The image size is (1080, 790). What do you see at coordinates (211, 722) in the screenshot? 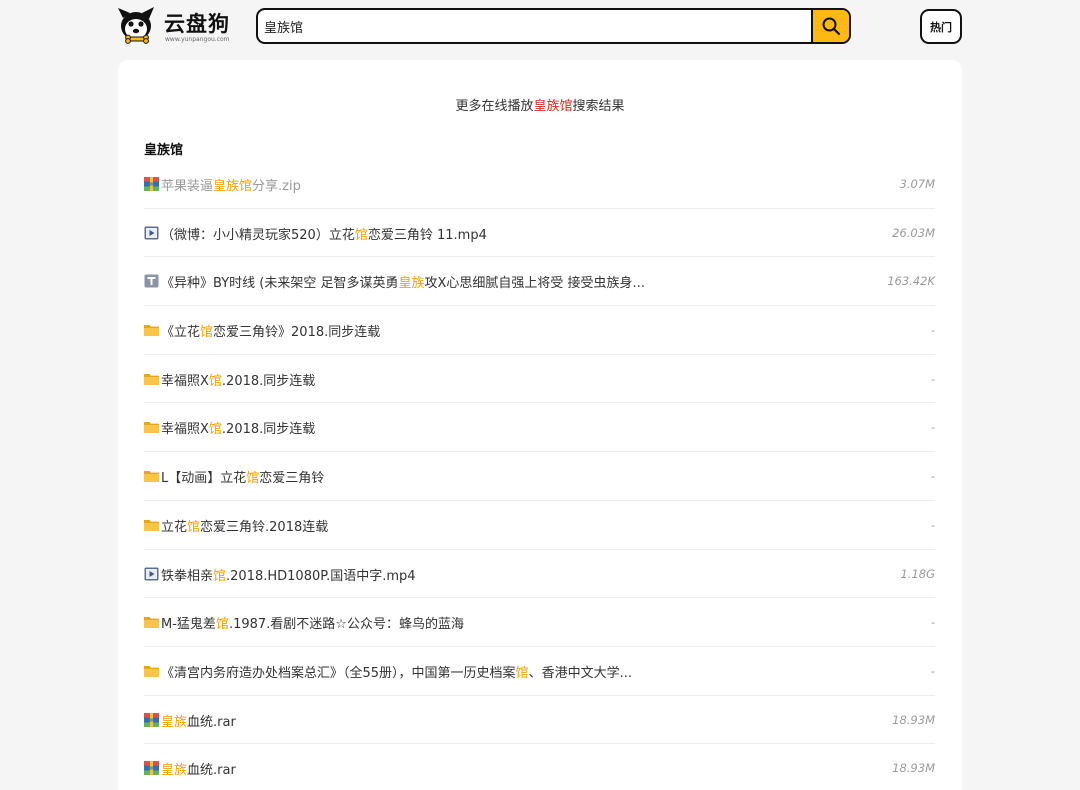
I see `filename-text: 血统.rar` at bounding box center [211, 722].